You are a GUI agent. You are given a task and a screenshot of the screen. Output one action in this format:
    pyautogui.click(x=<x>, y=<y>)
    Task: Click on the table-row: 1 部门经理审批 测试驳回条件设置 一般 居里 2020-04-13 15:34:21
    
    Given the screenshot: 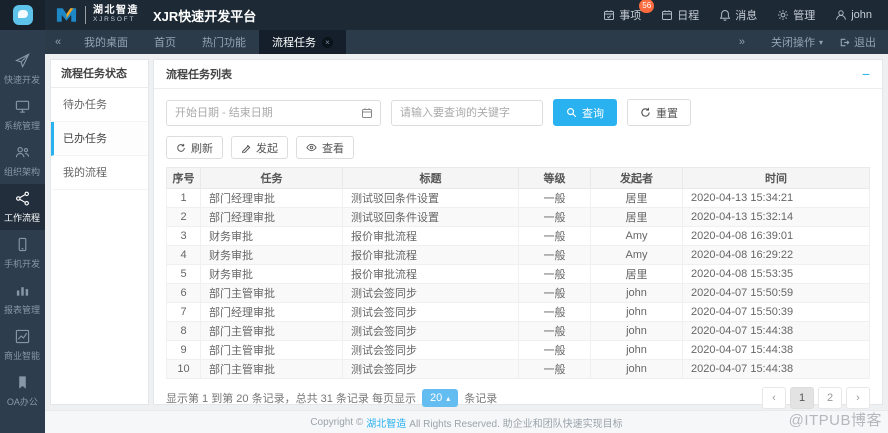 What is the action you would take?
    pyautogui.click(x=518, y=198)
    